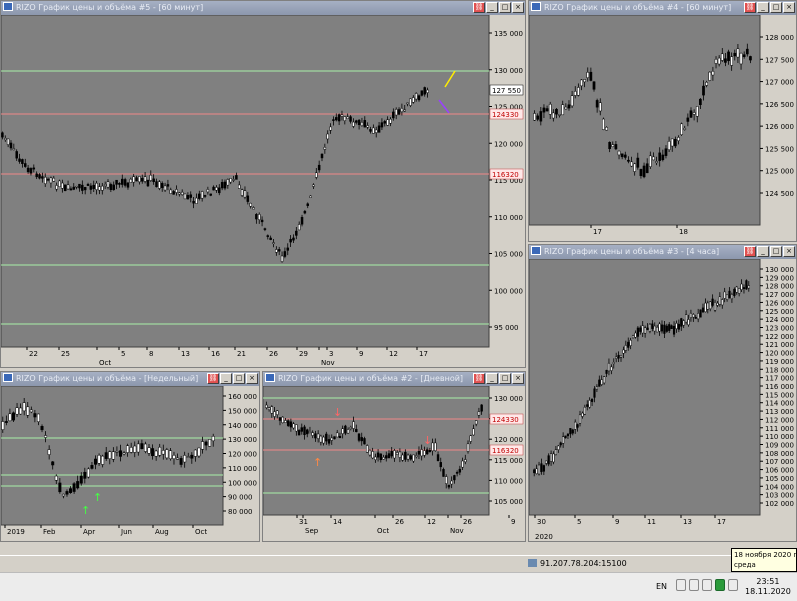 The image size is (797, 601). What do you see at coordinates (707, 585) in the screenshot?
I see `flag-icon` at bounding box center [707, 585].